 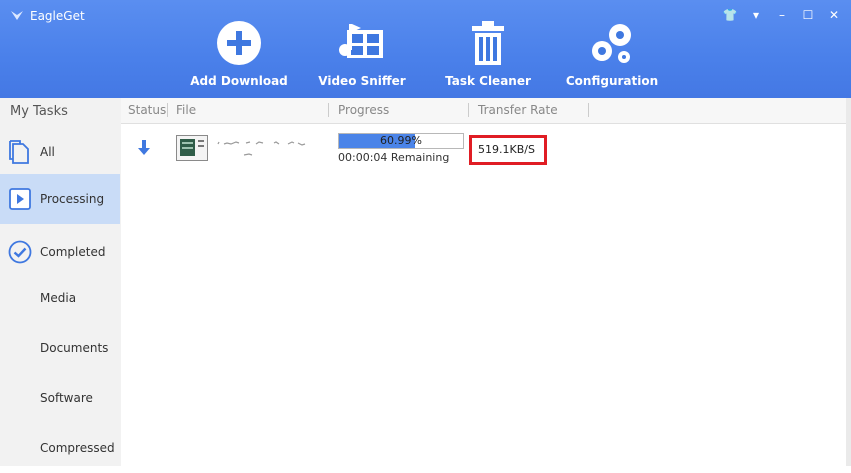 What do you see at coordinates (19, 152) in the screenshot?
I see `files-icon` at bounding box center [19, 152].